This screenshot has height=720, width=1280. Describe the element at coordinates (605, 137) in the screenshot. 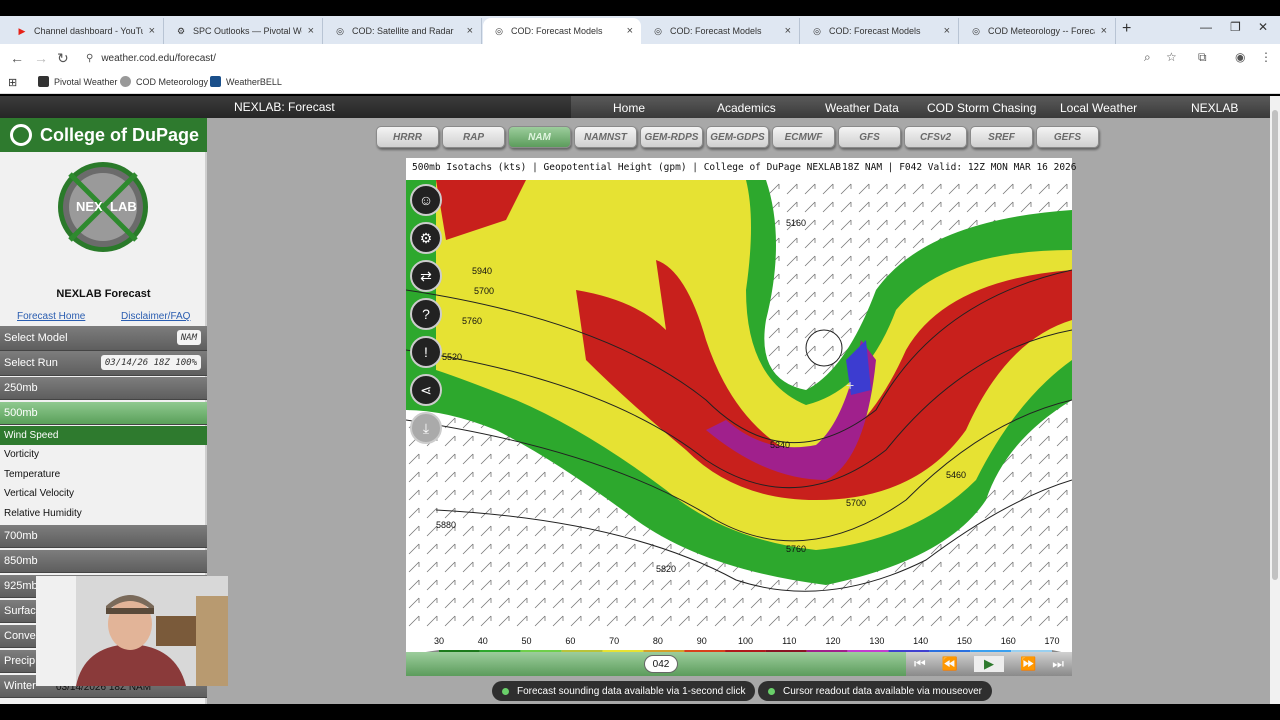

I see `model-namnst: NAMNST` at that location.